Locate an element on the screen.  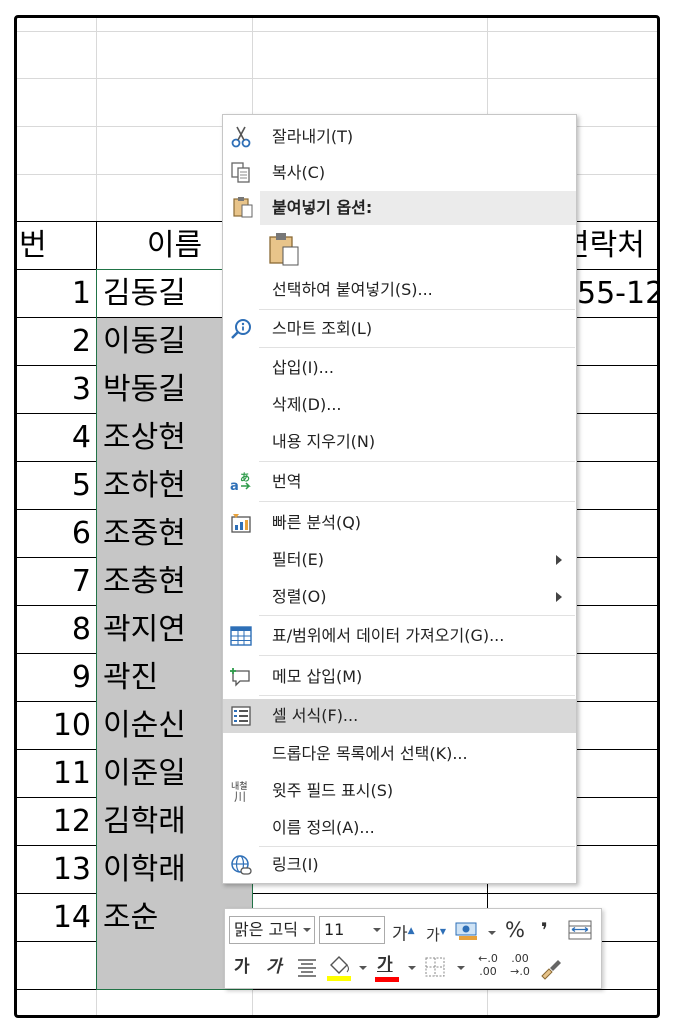
name-cell: 조충현 is located at coordinates (144, 581).